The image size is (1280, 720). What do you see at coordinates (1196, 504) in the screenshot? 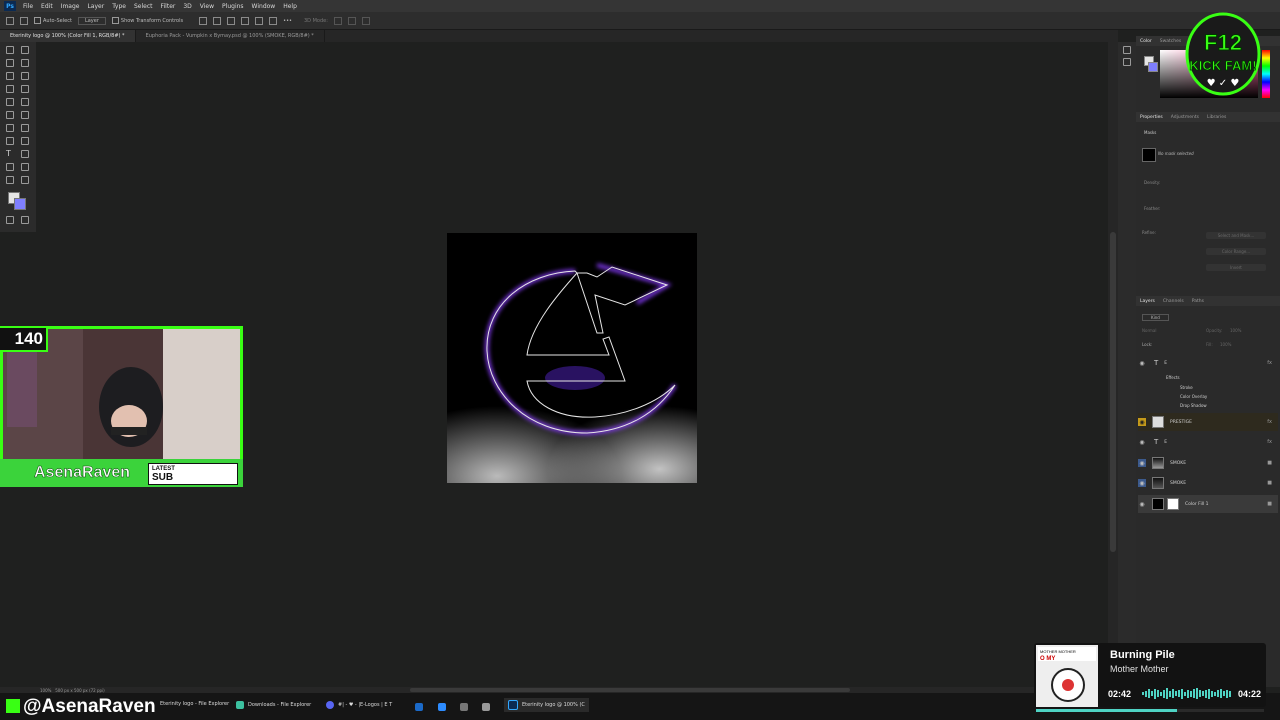
I see `layer-name: Color Fill 1` at bounding box center [1196, 504].